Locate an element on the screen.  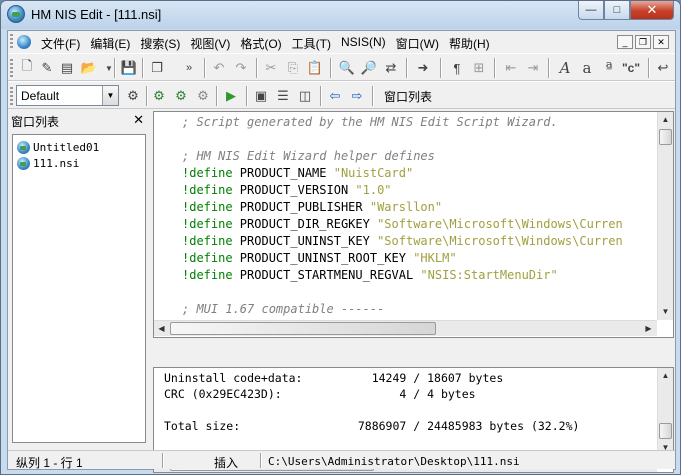
cascade-icon: ▣ is located at coordinates (261, 96).